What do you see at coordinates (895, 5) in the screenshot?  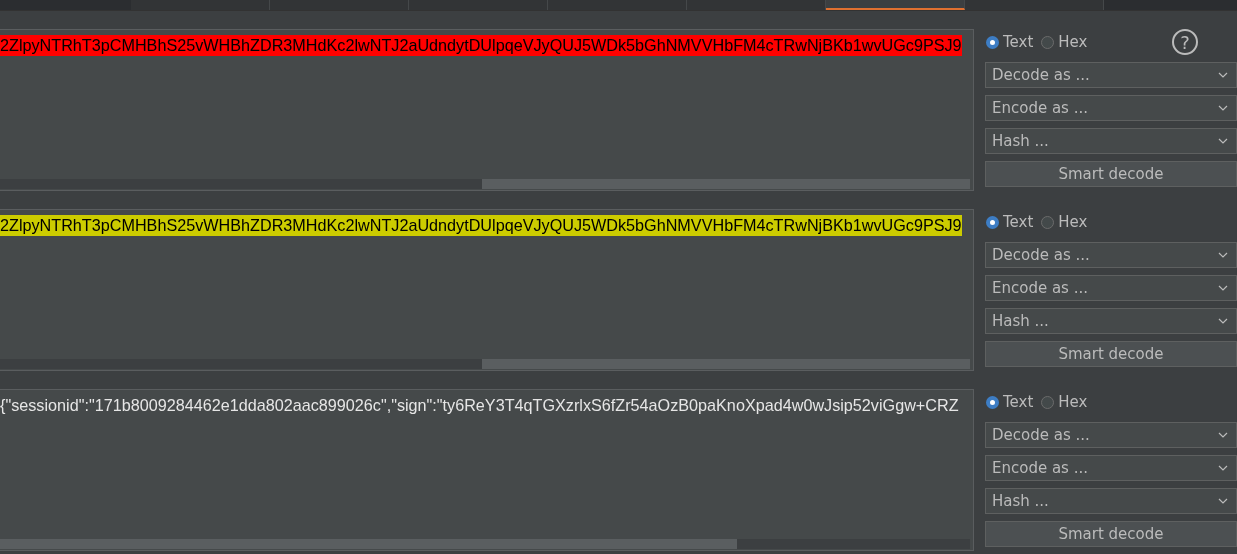 I see `tab` at bounding box center [895, 5].